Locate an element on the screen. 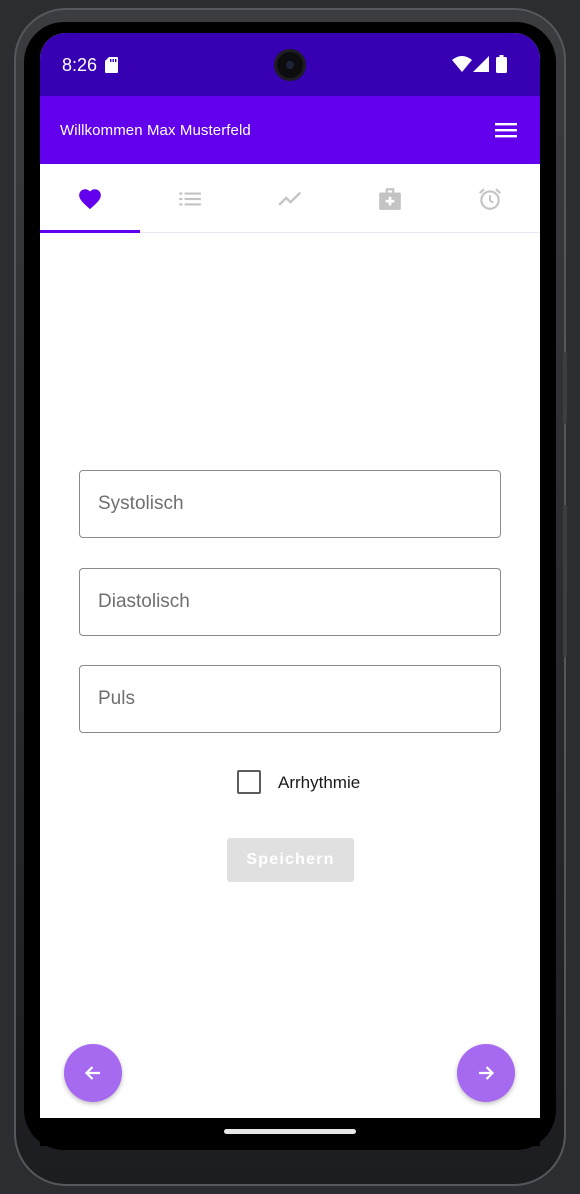 The image size is (580, 1194). systolic-input is located at coordinates (290, 504).